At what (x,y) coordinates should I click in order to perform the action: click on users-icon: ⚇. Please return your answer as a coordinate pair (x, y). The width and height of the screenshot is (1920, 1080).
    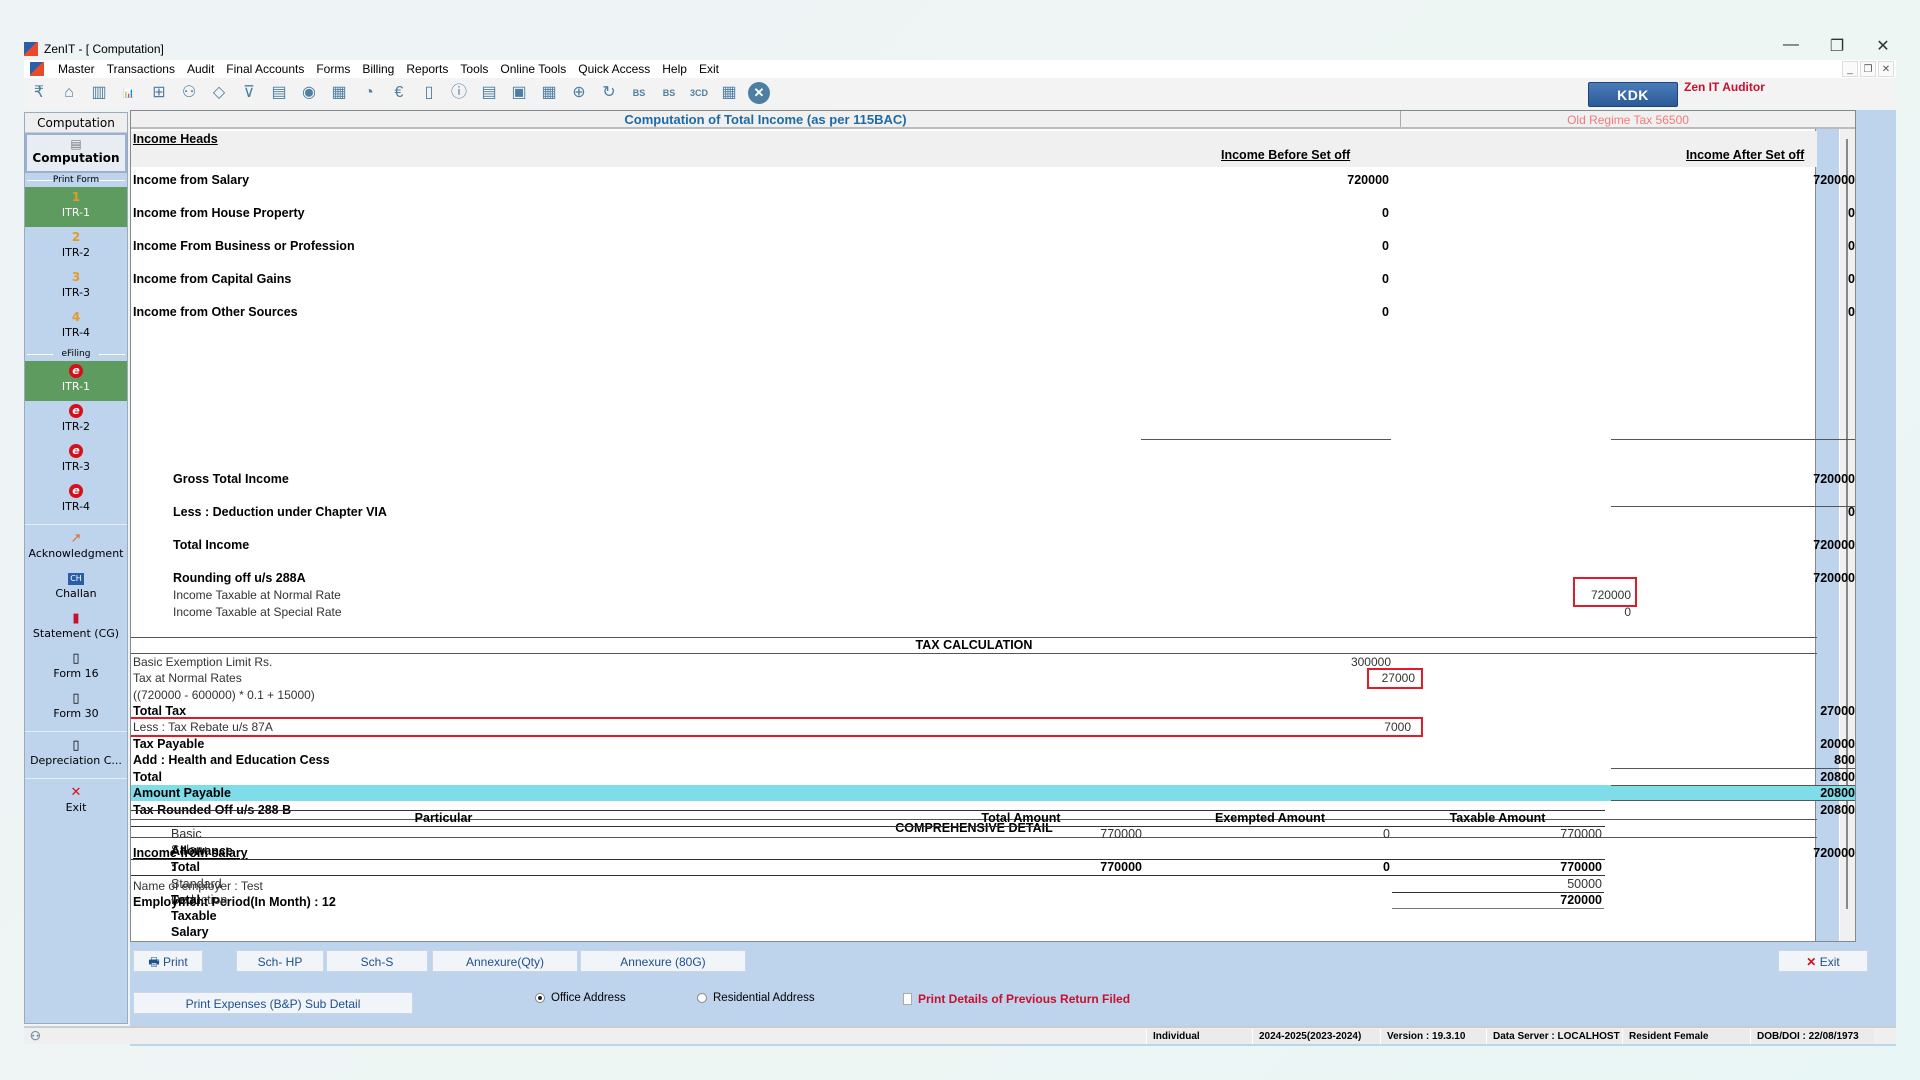
    Looking at the image, I should click on (189, 93).